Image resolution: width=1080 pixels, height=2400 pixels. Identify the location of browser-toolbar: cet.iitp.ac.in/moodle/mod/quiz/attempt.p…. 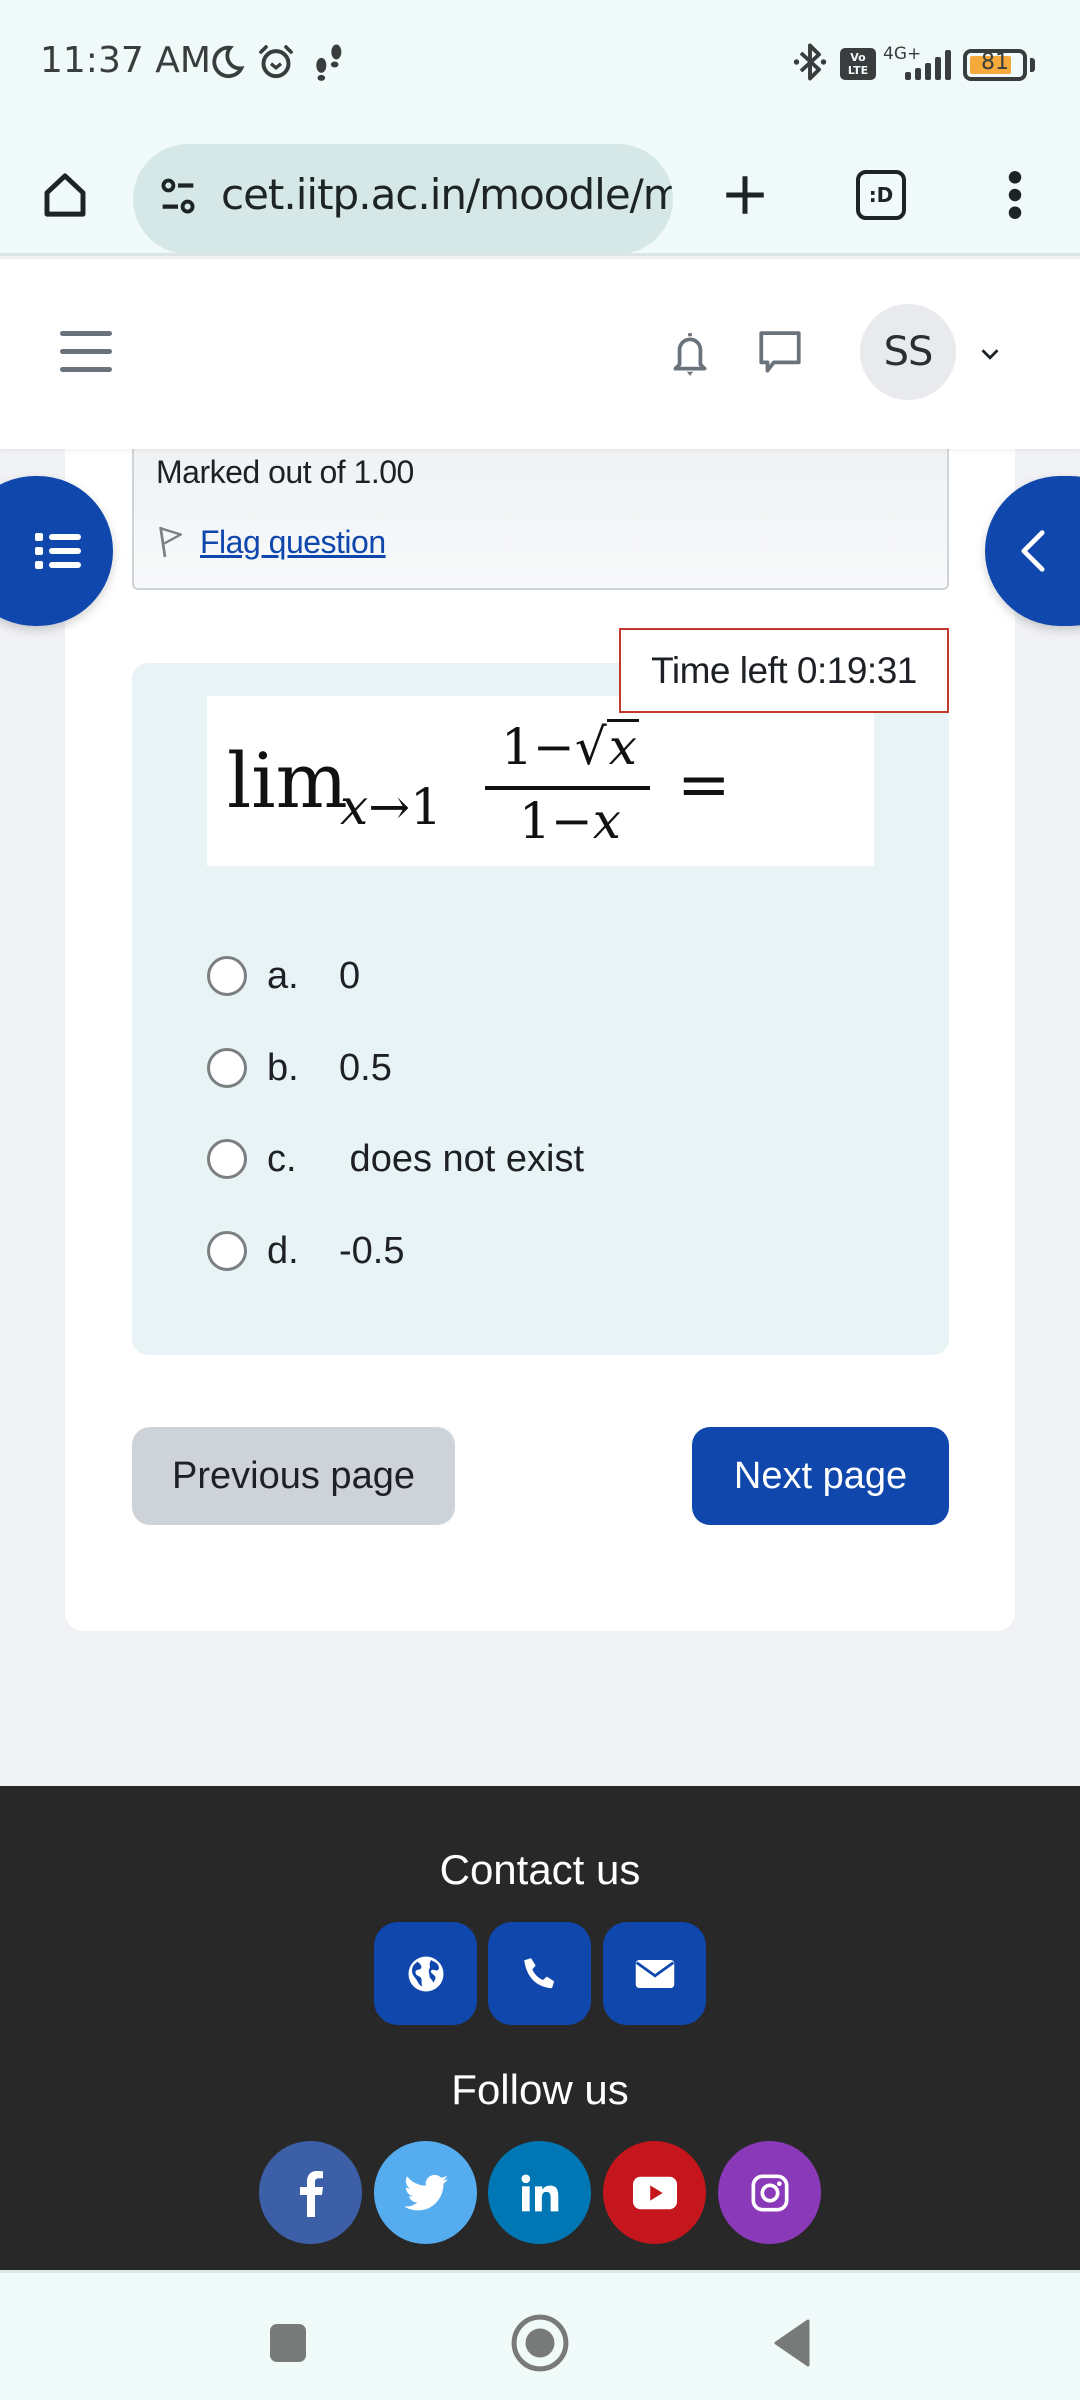
(540, 193).